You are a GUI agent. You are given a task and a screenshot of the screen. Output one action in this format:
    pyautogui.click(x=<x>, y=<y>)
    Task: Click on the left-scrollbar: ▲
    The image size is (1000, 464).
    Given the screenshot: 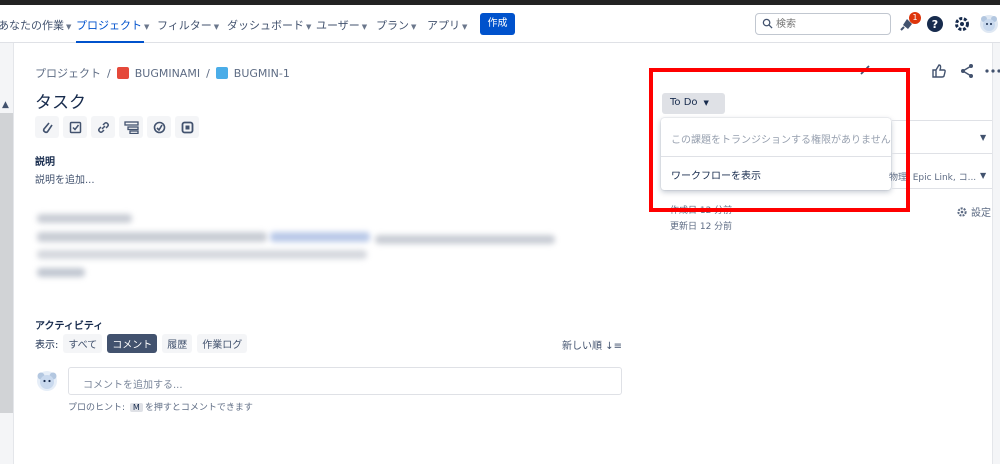 What is the action you would take?
    pyautogui.click(x=7, y=253)
    